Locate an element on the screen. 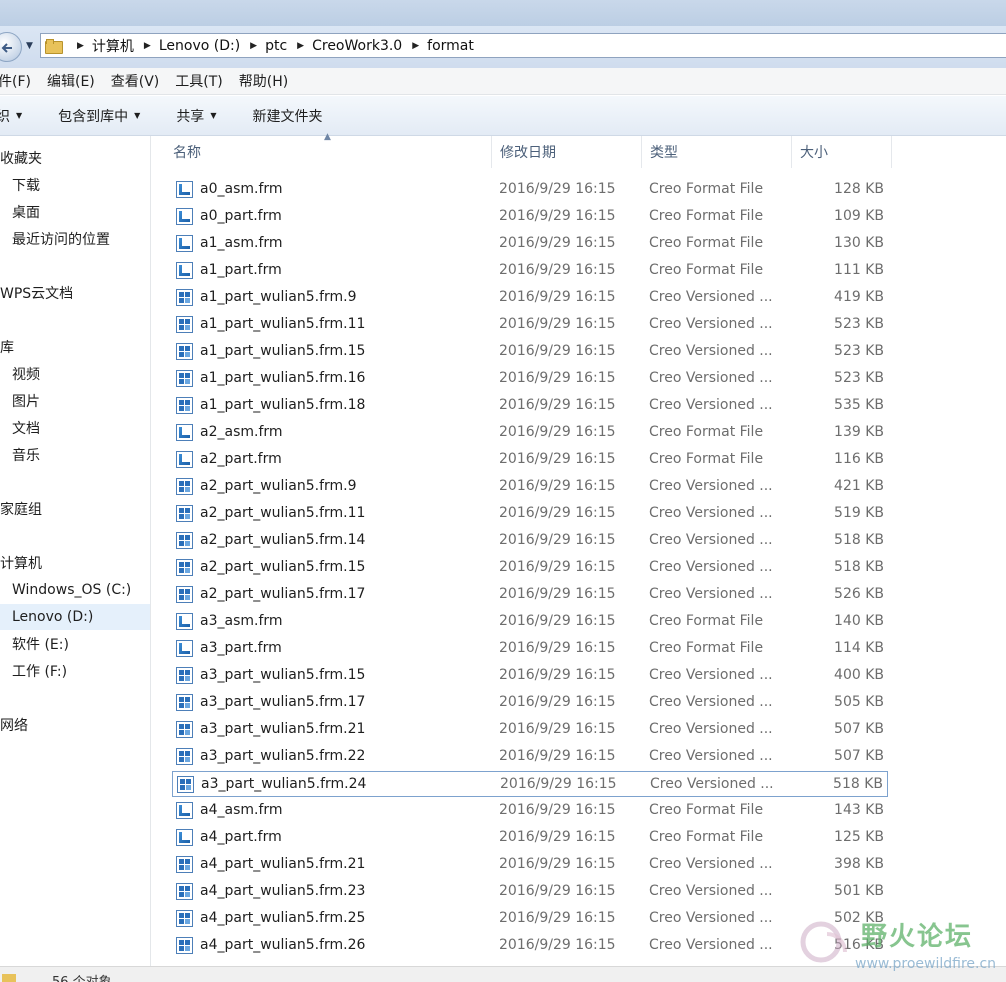 Image resolution: width=1006 pixels, height=982 pixels. nav-network: 网络 is located at coordinates (75, 725).